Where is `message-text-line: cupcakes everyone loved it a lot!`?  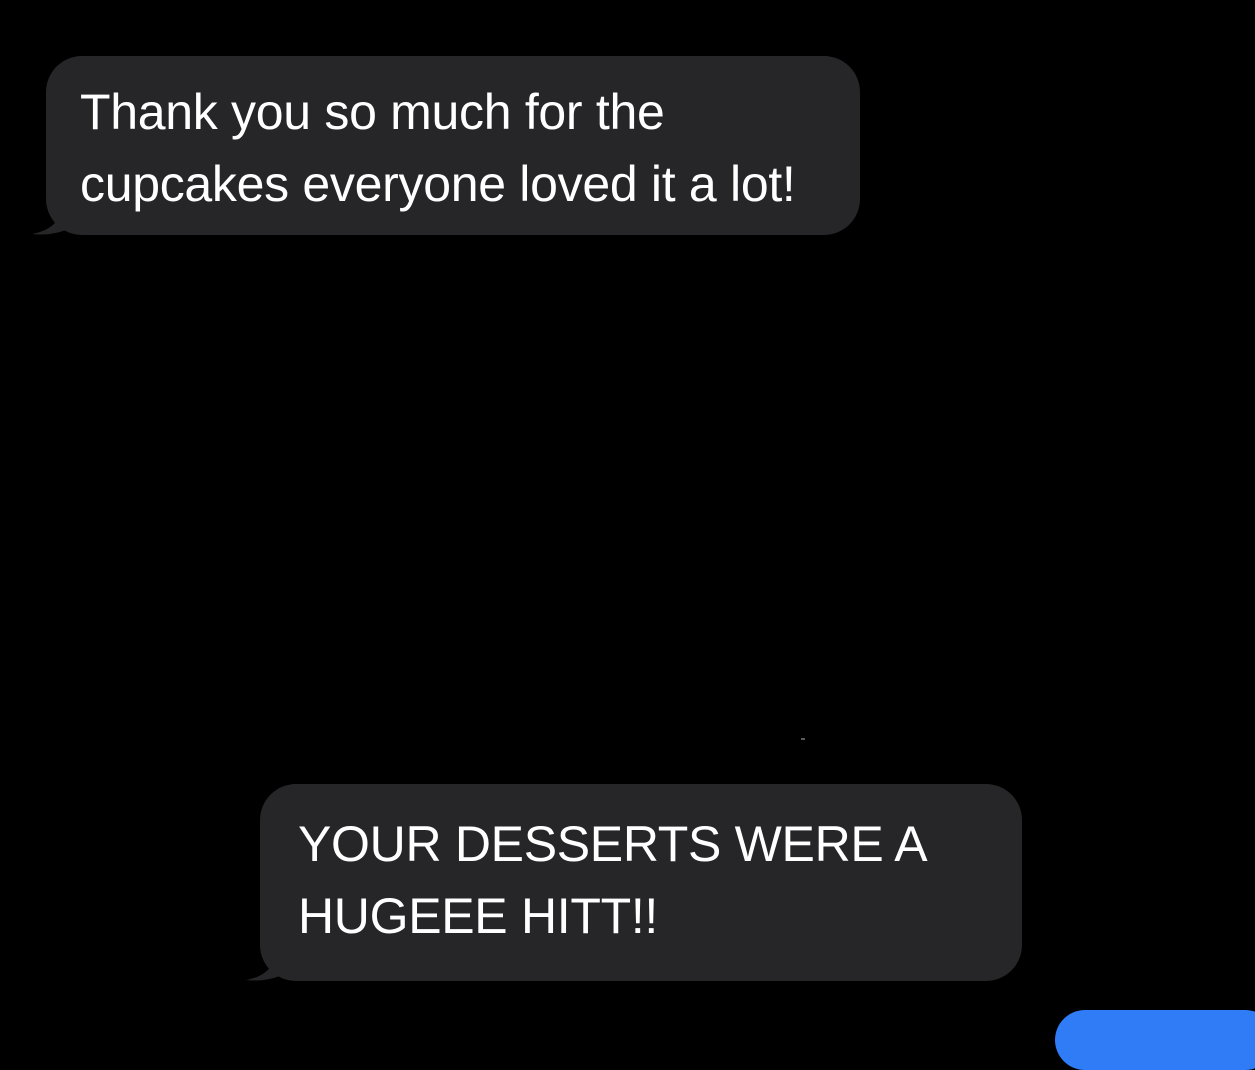 message-text-line: cupcakes everyone loved it a lot! is located at coordinates (438, 184).